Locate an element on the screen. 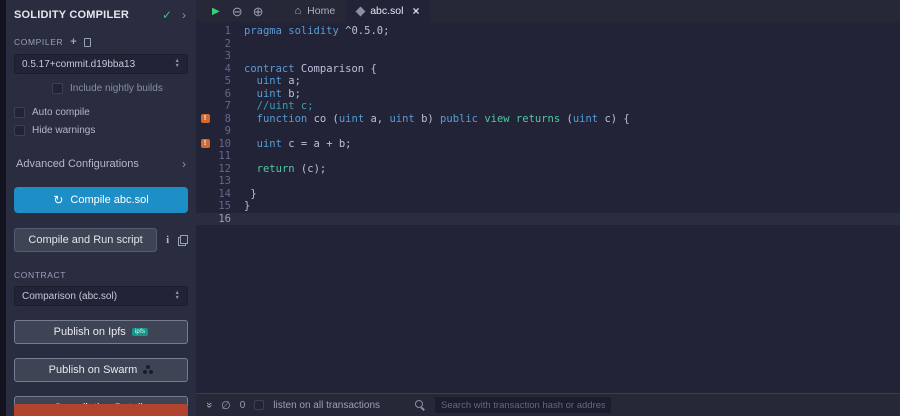 The width and height of the screenshot is (900, 416). zoom-in-button: ⊕ is located at coordinates (258, 11).